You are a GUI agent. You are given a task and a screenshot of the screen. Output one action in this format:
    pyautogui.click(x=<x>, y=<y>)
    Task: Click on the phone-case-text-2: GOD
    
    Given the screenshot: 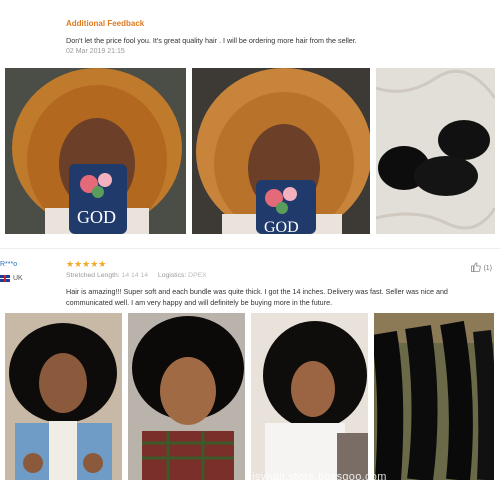 What is the action you would take?
    pyautogui.click(x=281, y=226)
    